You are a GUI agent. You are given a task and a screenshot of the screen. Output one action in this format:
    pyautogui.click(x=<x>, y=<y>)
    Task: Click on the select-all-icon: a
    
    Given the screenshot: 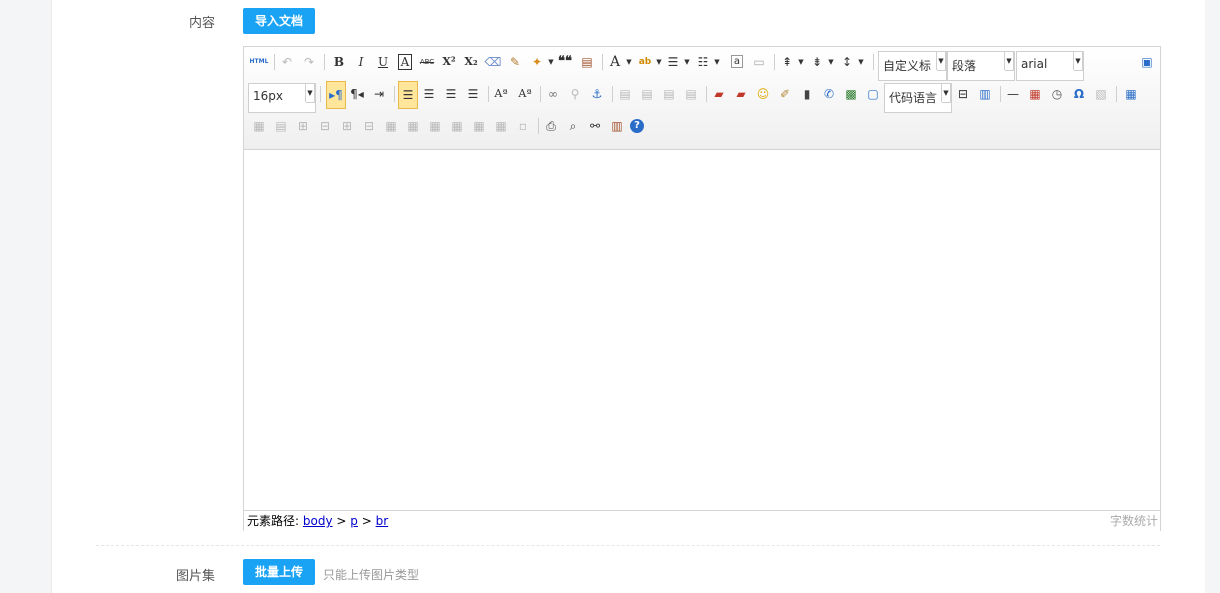 What is the action you would take?
    pyautogui.click(x=737, y=62)
    